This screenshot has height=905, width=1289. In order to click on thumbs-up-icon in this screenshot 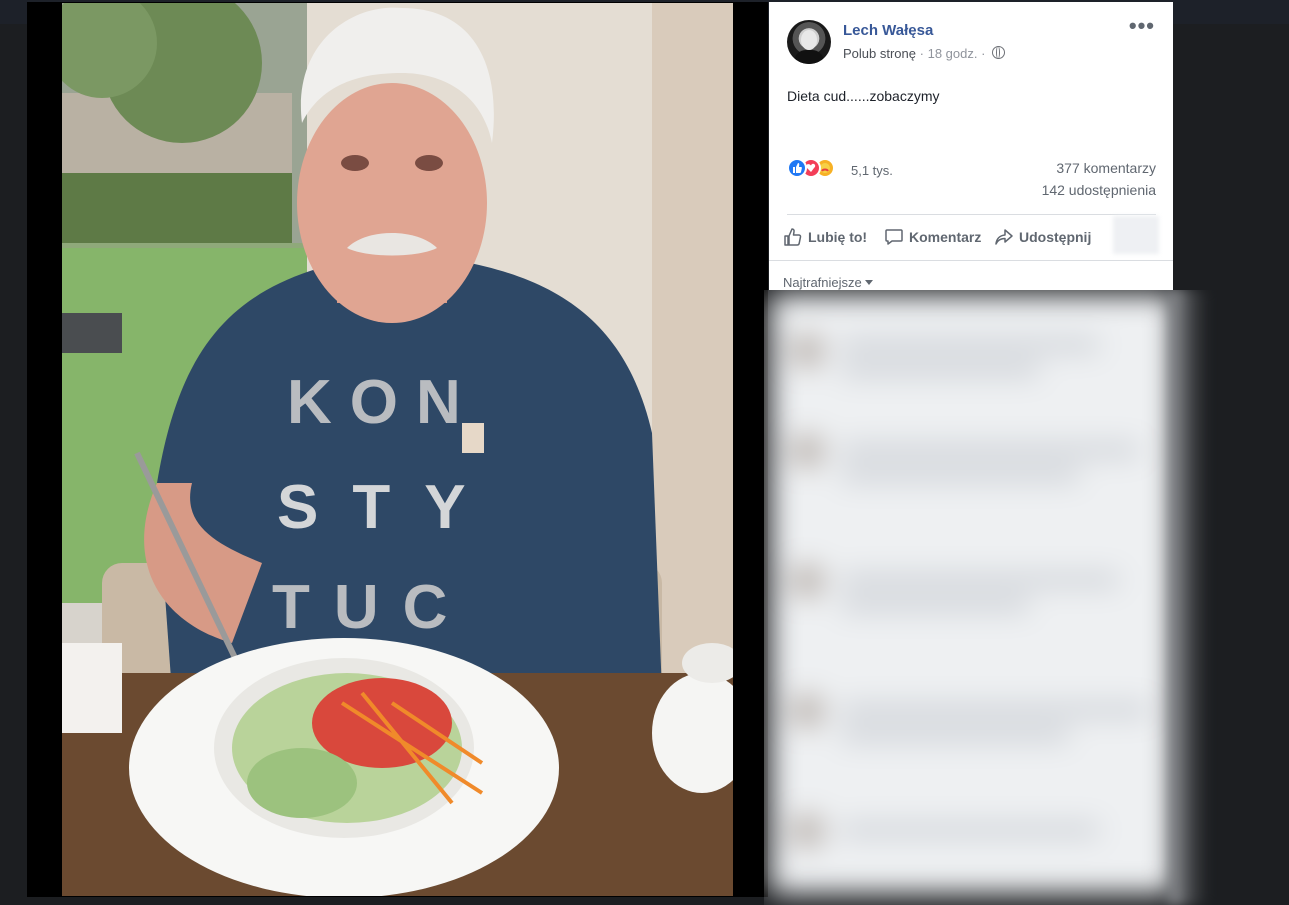, I will do `click(793, 237)`.